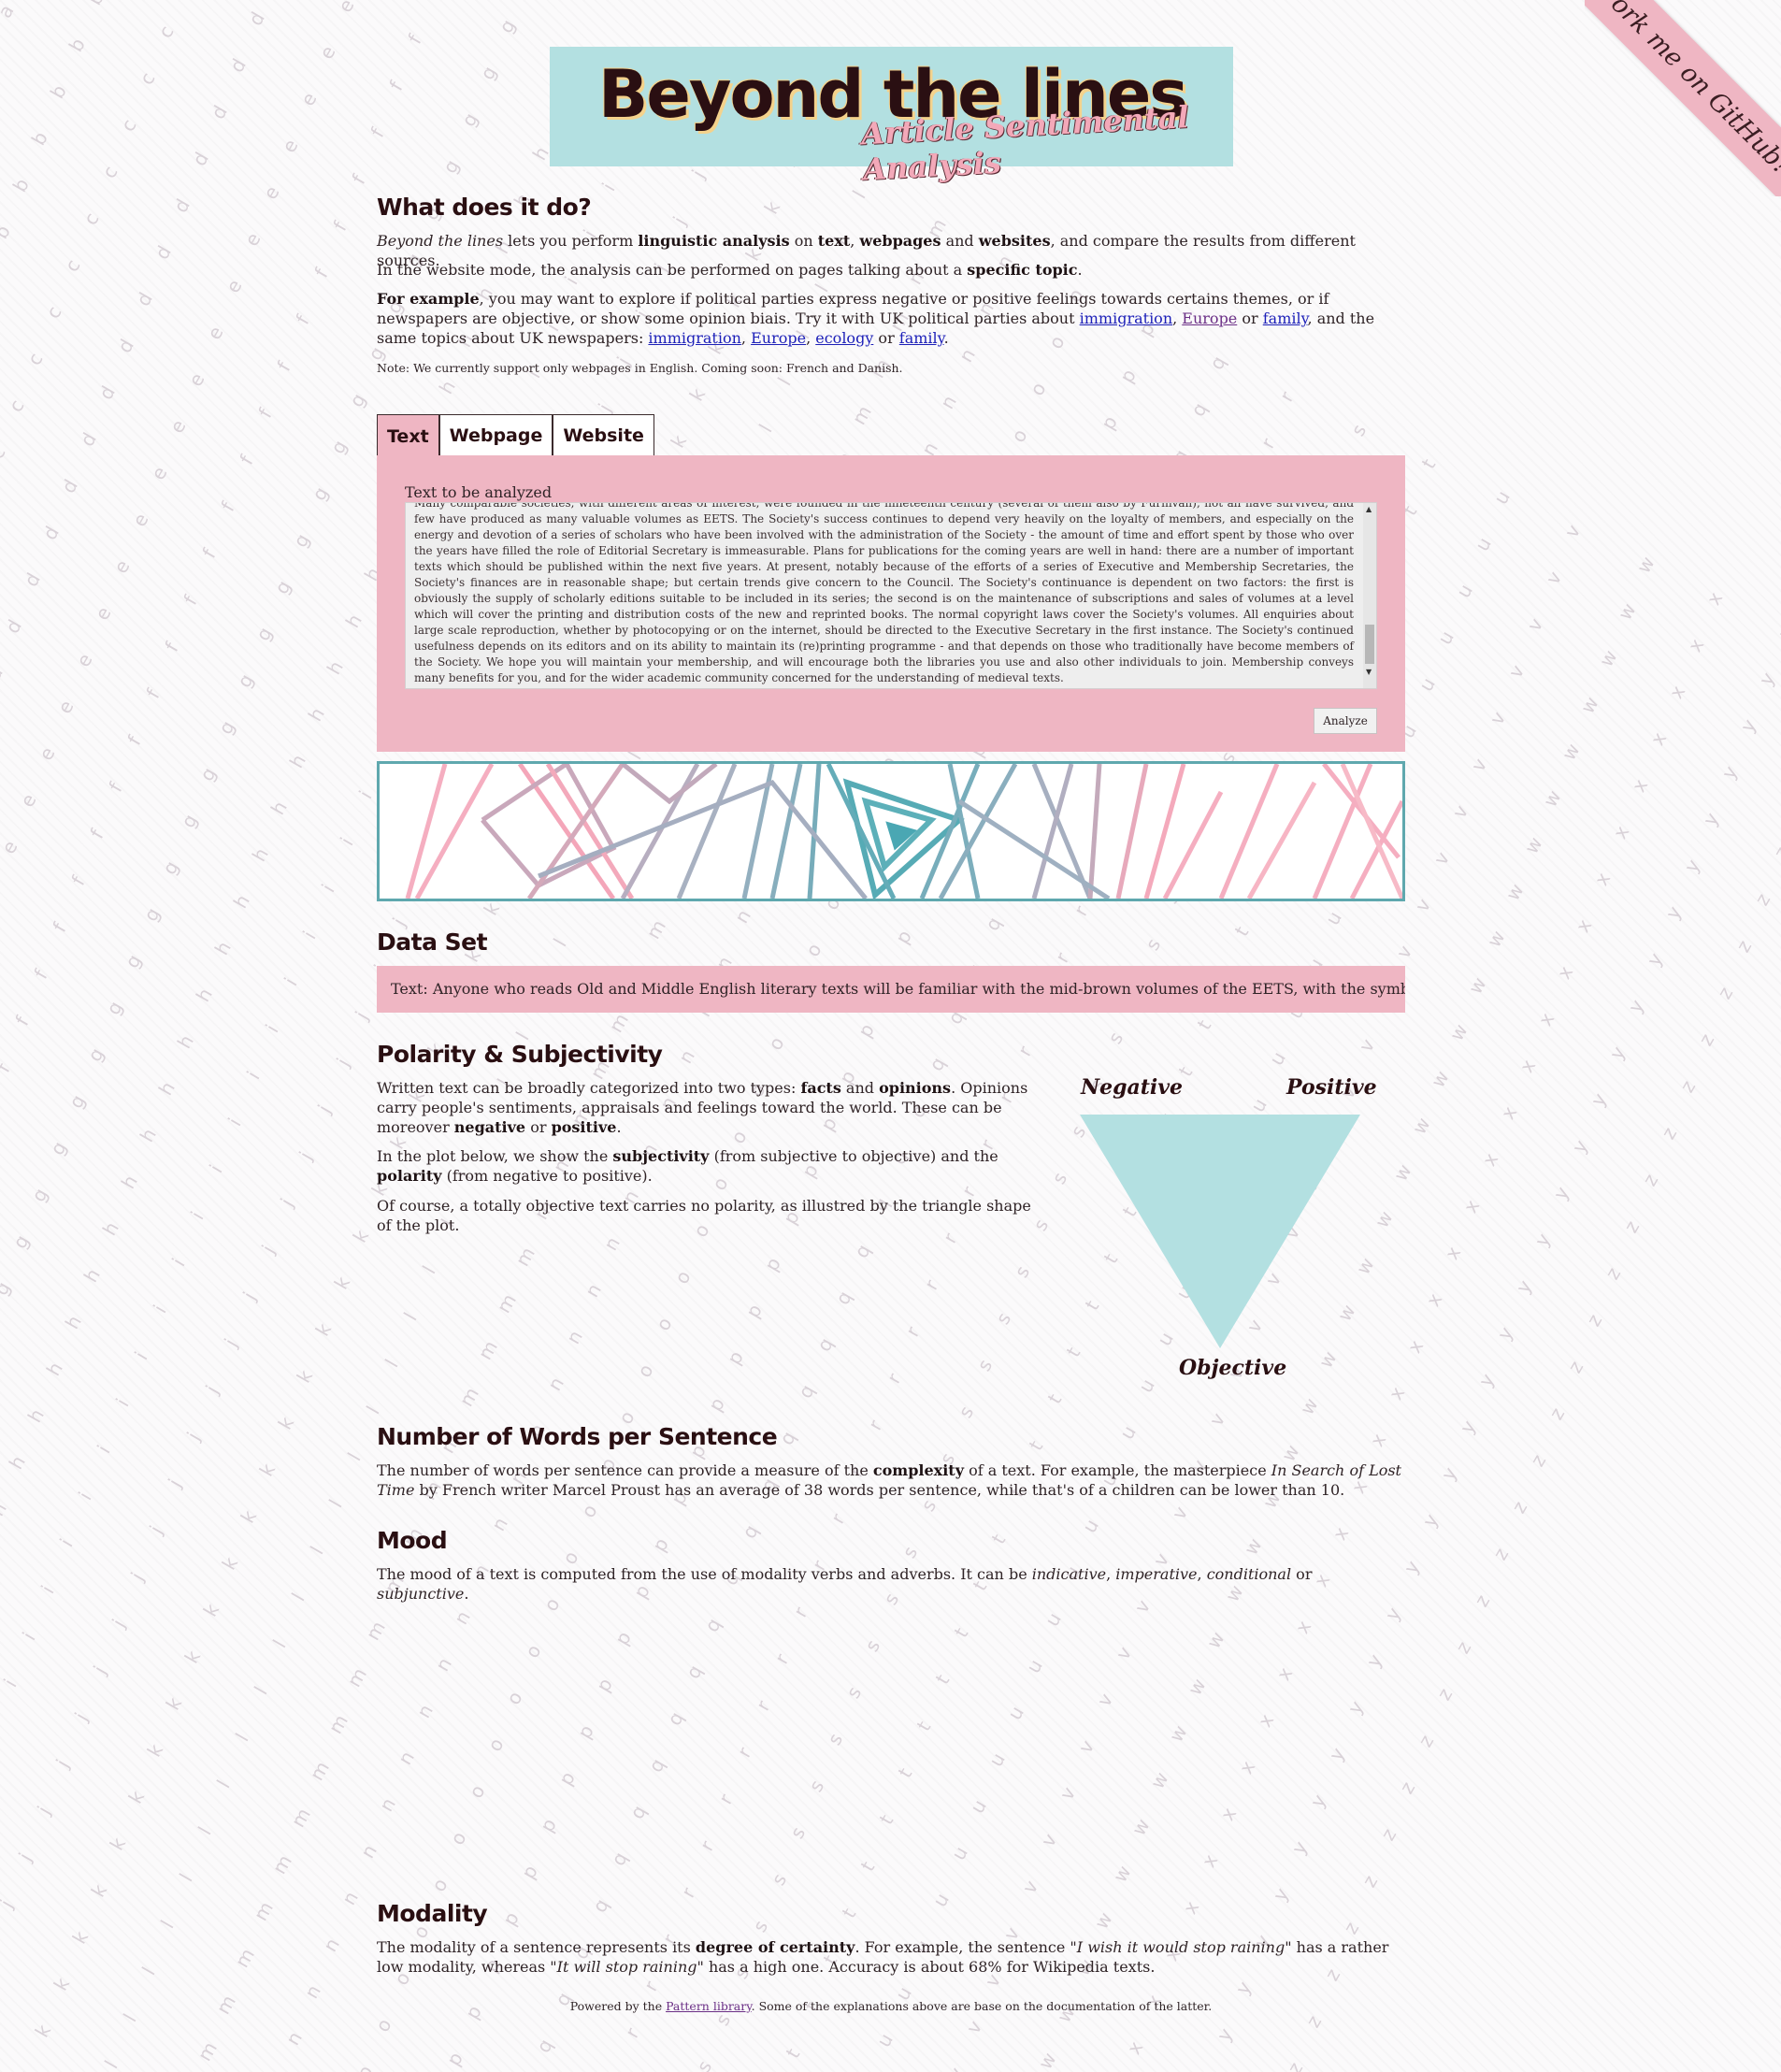  What do you see at coordinates (1345, 721) in the screenshot?
I see `analyze-button: Analyze` at bounding box center [1345, 721].